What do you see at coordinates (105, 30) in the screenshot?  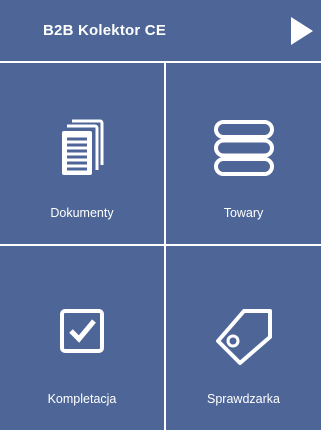 I see `app-title: B2B Kolektor CE` at bounding box center [105, 30].